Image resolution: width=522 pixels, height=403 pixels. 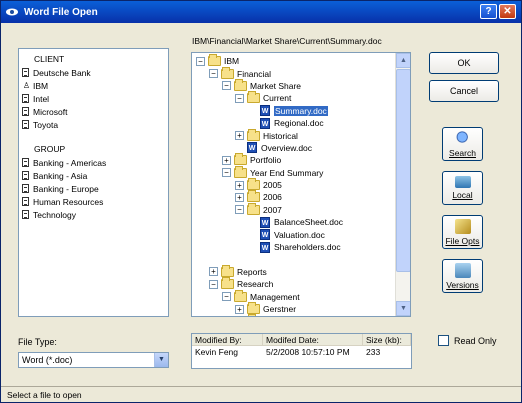 I want to click on cell-size: 233, so click(x=373, y=352).